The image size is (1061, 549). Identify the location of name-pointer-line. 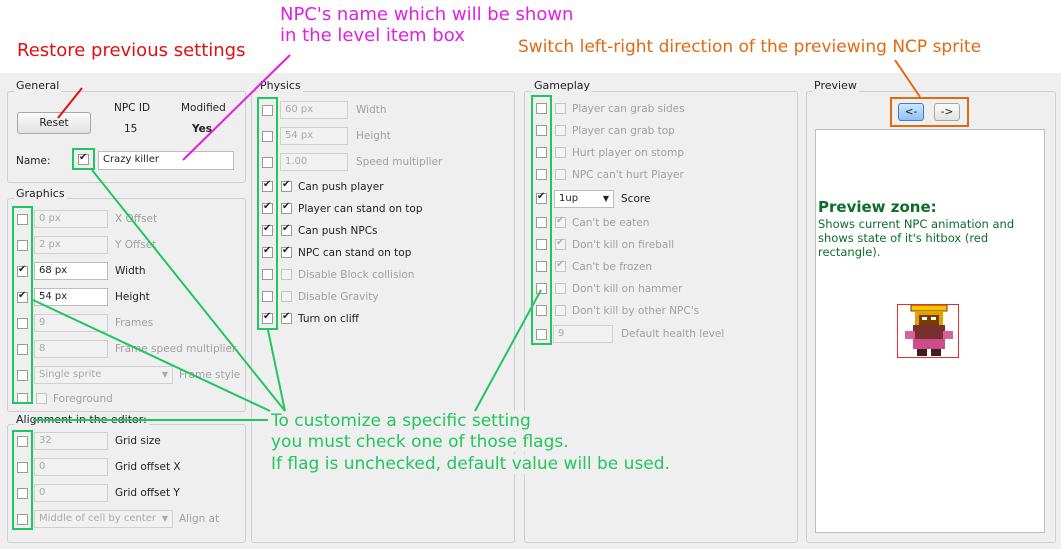
(236, 107).